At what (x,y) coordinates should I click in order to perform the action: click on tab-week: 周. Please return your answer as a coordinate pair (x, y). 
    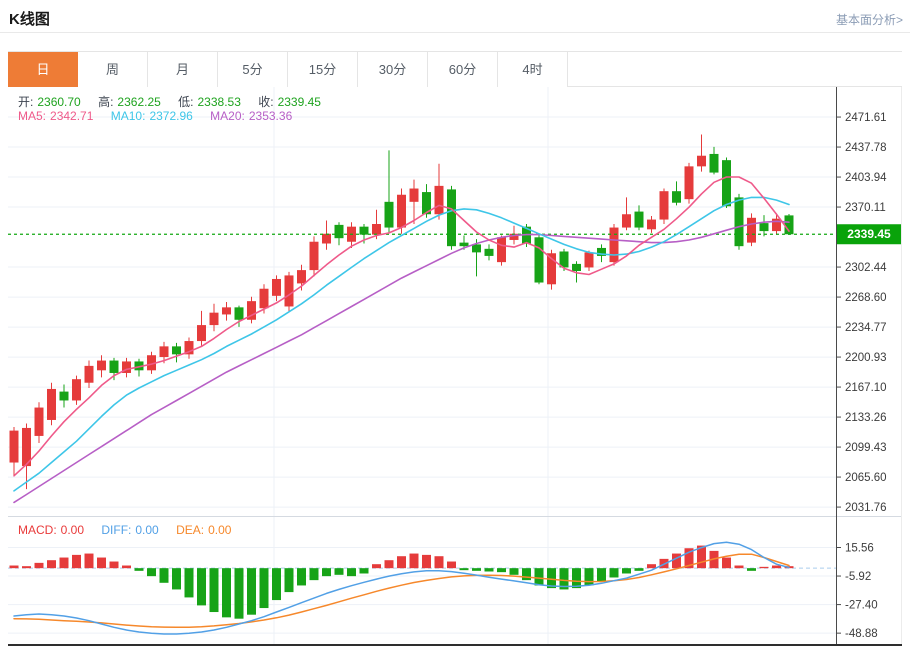
    Looking at the image, I should click on (113, 69).